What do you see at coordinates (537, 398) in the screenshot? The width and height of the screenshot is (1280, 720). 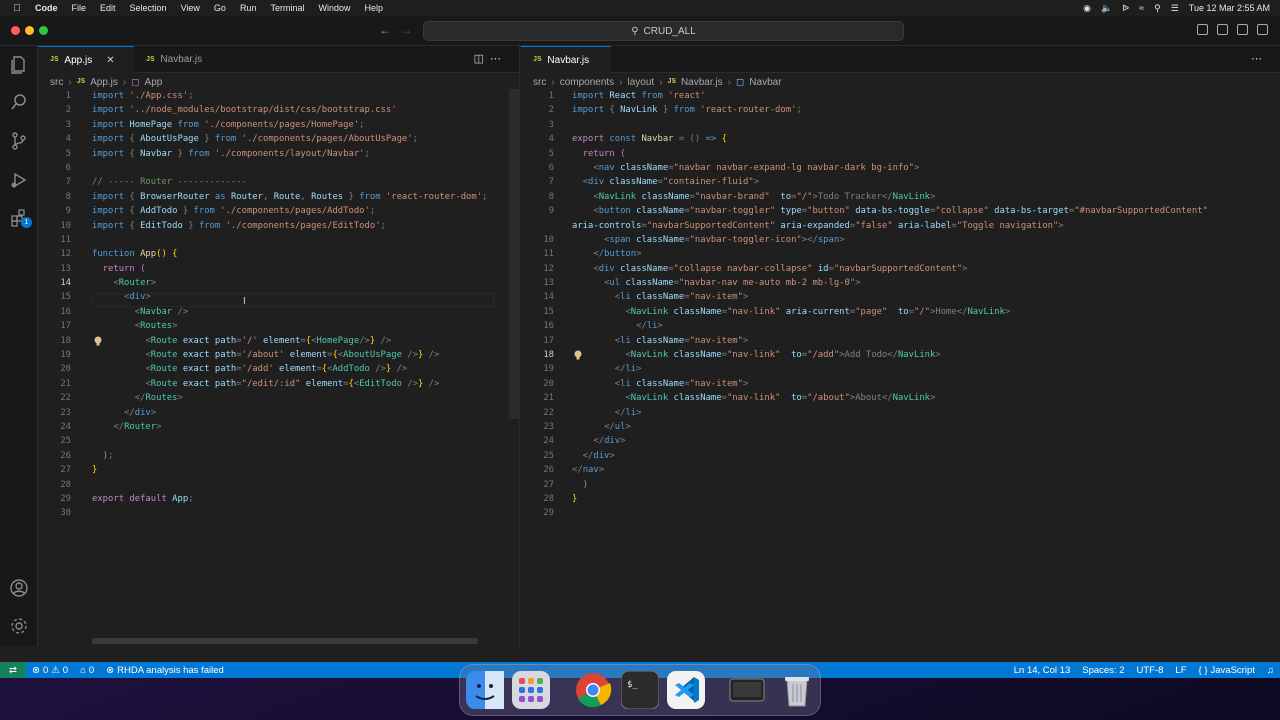 I see `line-number: 21` at bounding box center [537, 398].